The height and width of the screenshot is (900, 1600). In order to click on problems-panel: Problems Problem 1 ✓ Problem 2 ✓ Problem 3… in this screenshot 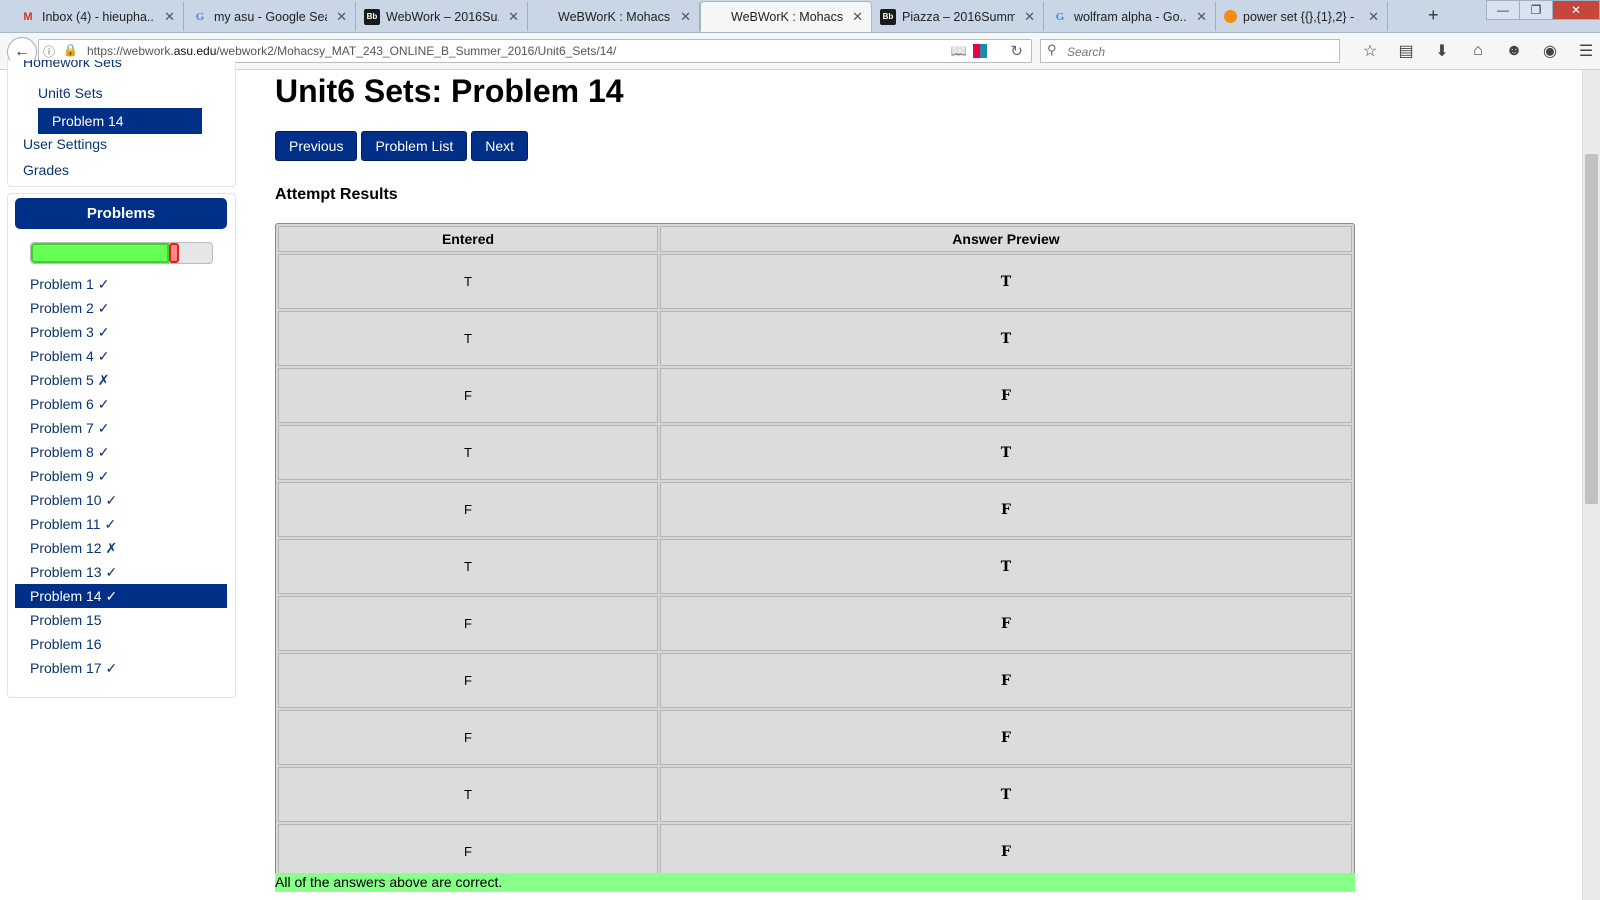, I will do `click(121, 445)`.